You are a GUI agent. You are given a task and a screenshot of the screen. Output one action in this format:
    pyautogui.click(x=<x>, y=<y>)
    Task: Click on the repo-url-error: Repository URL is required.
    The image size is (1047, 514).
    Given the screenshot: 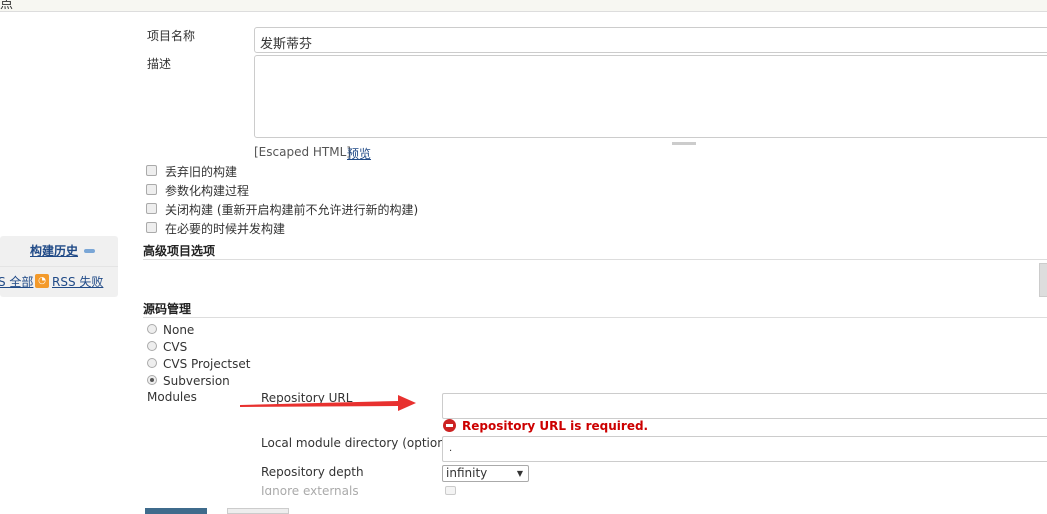 What is the action you would take?
    pyautogui.click(x=555, y=426)
    